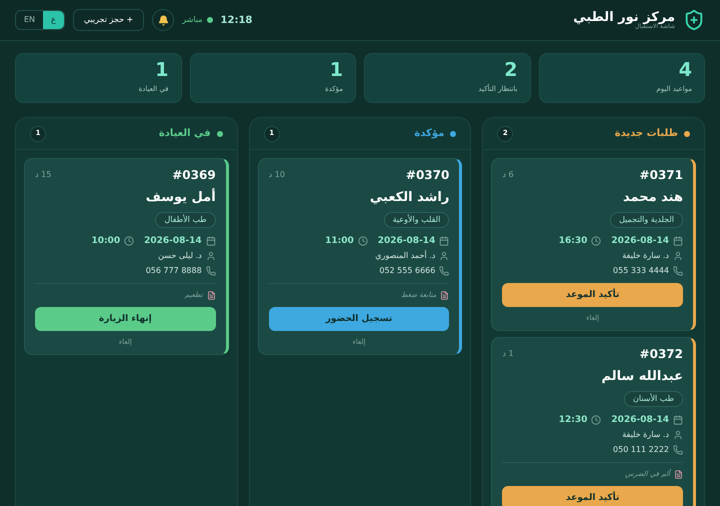 This screenshot has width=720, height=506. Describe the element at coordinates (30, 20) in the screenshot. I see `language-option: EN` at that location.